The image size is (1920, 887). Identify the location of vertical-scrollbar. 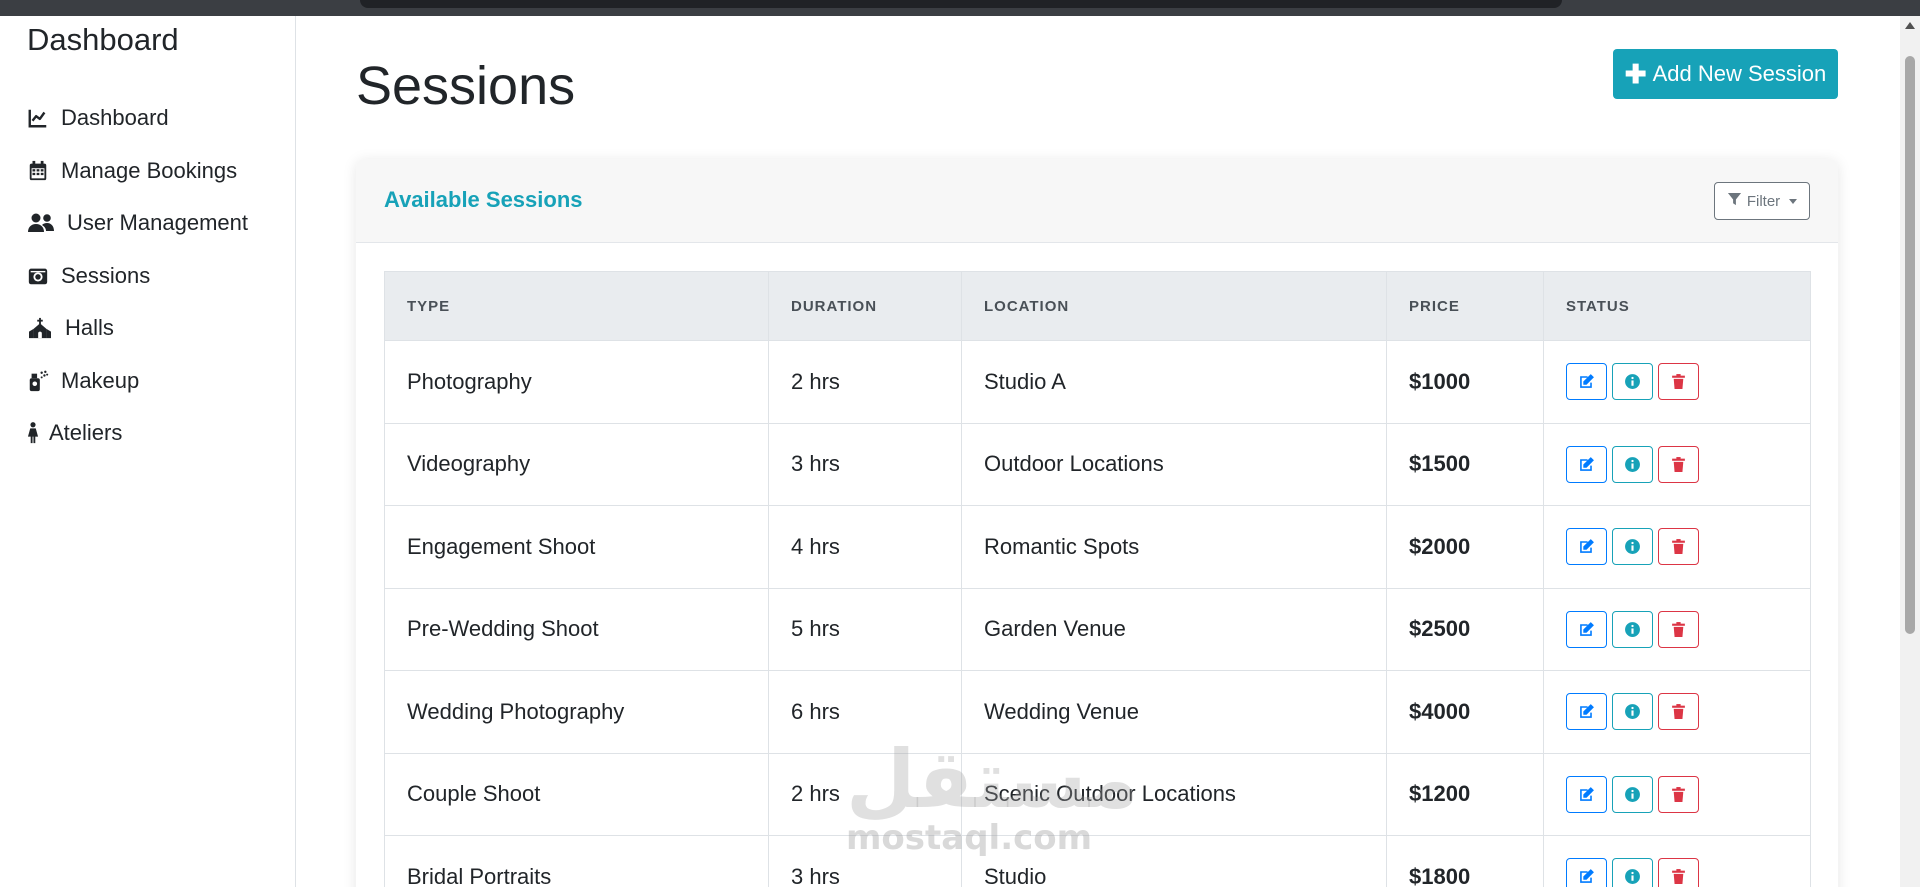
(1910, 451).